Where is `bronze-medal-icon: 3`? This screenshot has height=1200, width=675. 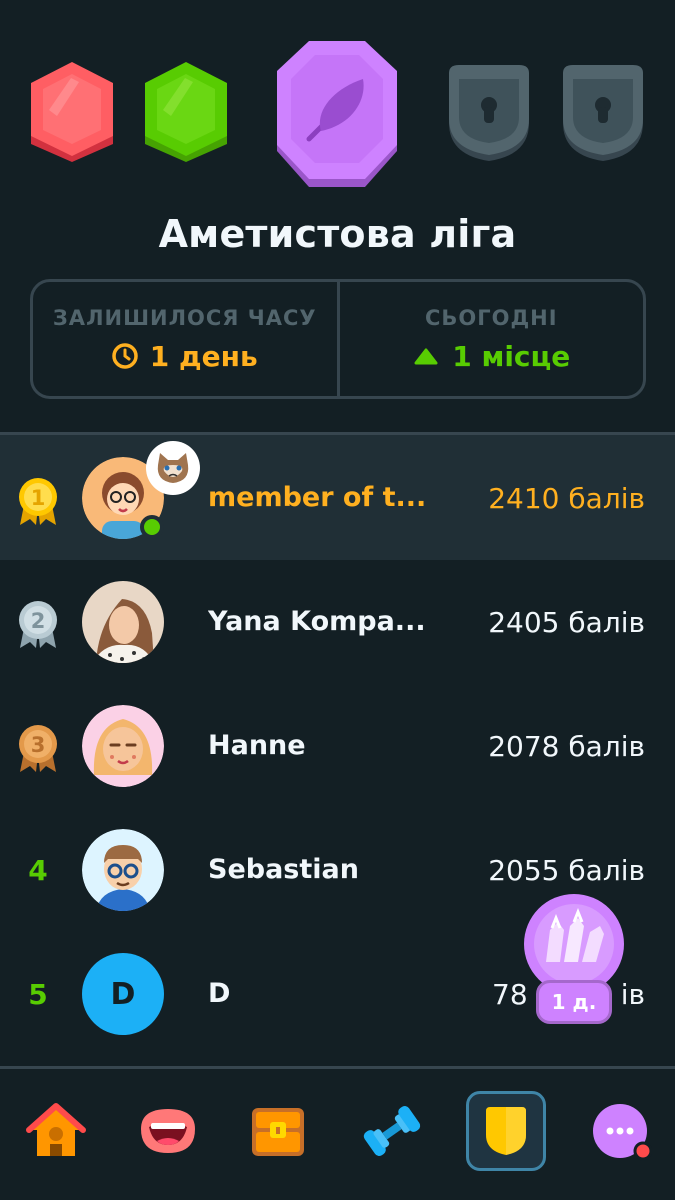 bronze-medal-icon: 3 is located at coordinates (38, 750).